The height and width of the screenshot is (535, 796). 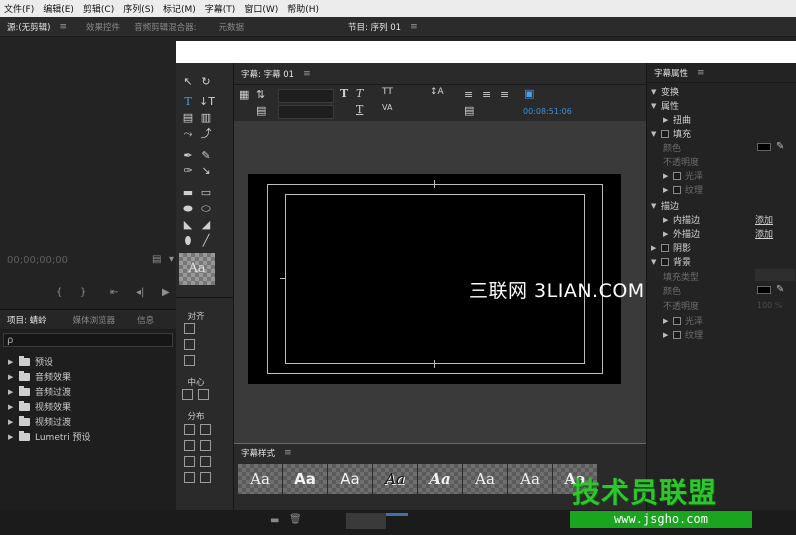 I want to click on rounded-corner-tool-icon: ⬭, so click(x=206, y=209).